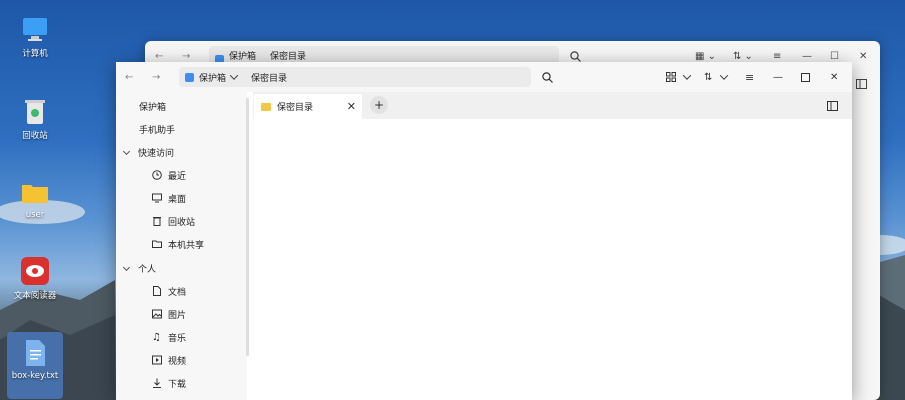  I want to click on sidebar-item-label: 本机共享, so click(186, 245).